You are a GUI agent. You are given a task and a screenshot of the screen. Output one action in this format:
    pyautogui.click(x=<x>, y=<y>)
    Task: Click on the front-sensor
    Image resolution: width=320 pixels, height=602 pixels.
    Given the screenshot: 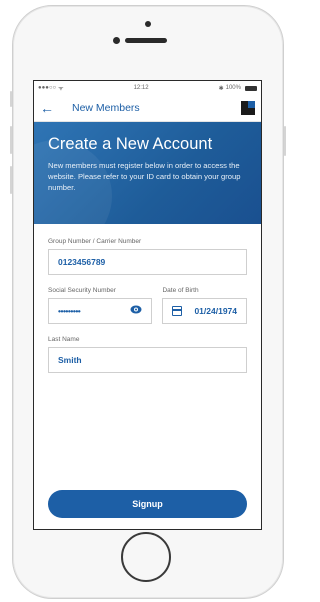 What is the action you would take?
    pyautogui.click(x=148, y=24)
    